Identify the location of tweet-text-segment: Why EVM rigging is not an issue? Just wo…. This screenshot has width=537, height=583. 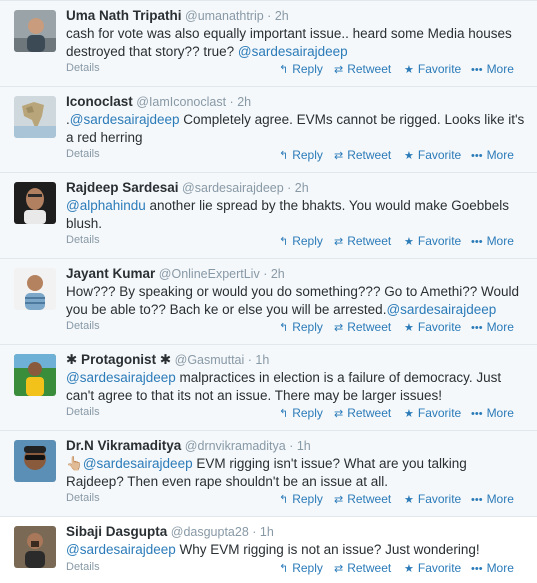
(327, 549).